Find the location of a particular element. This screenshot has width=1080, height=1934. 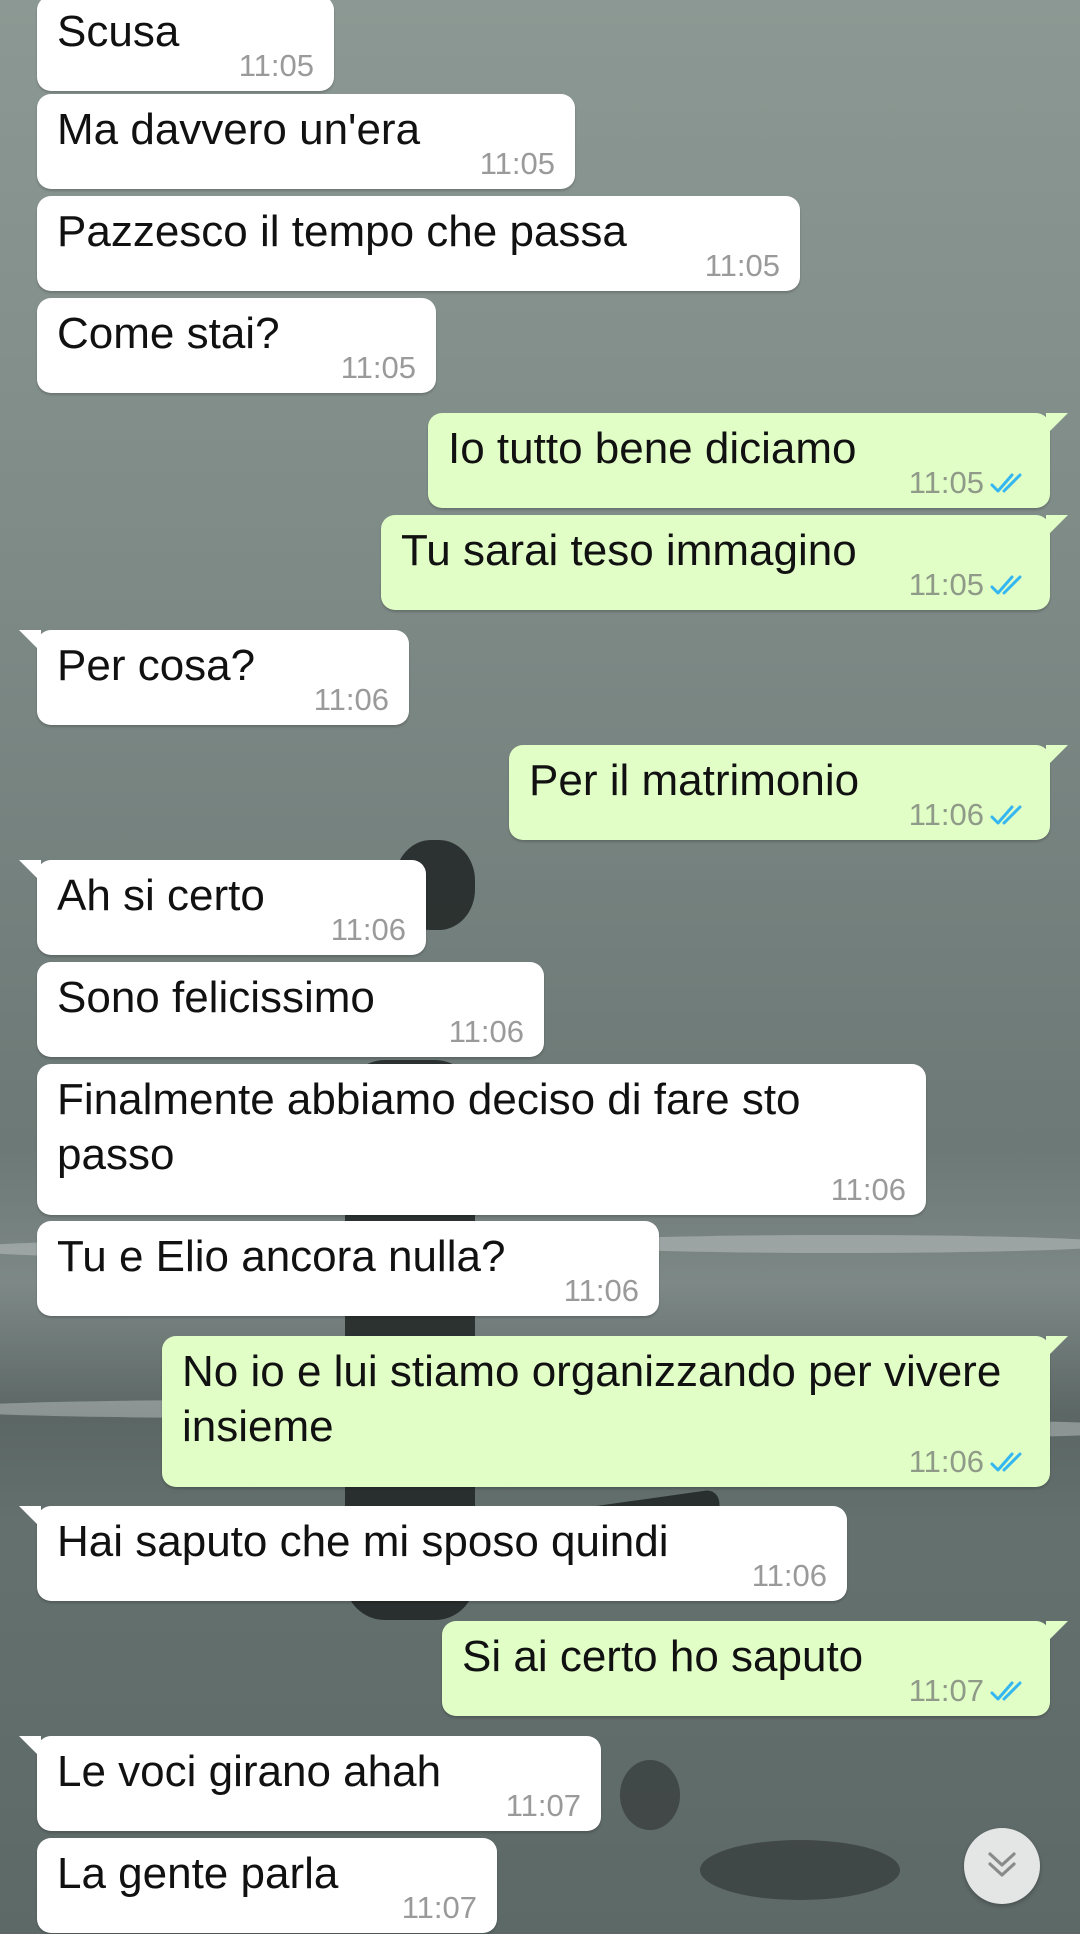

message-text: Tu e Elio ancora nulla? is located at coordinates (281, 1256).